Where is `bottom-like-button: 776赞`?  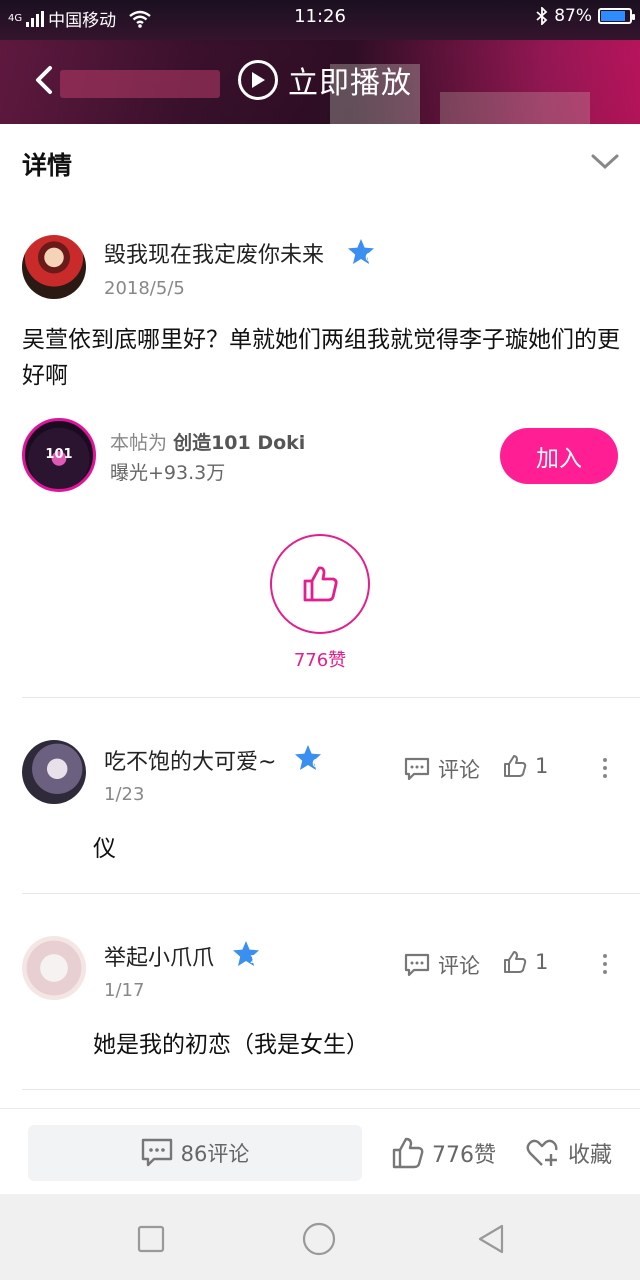 bottom-like-button: 776赞 is located at coordinates (444, 1153).